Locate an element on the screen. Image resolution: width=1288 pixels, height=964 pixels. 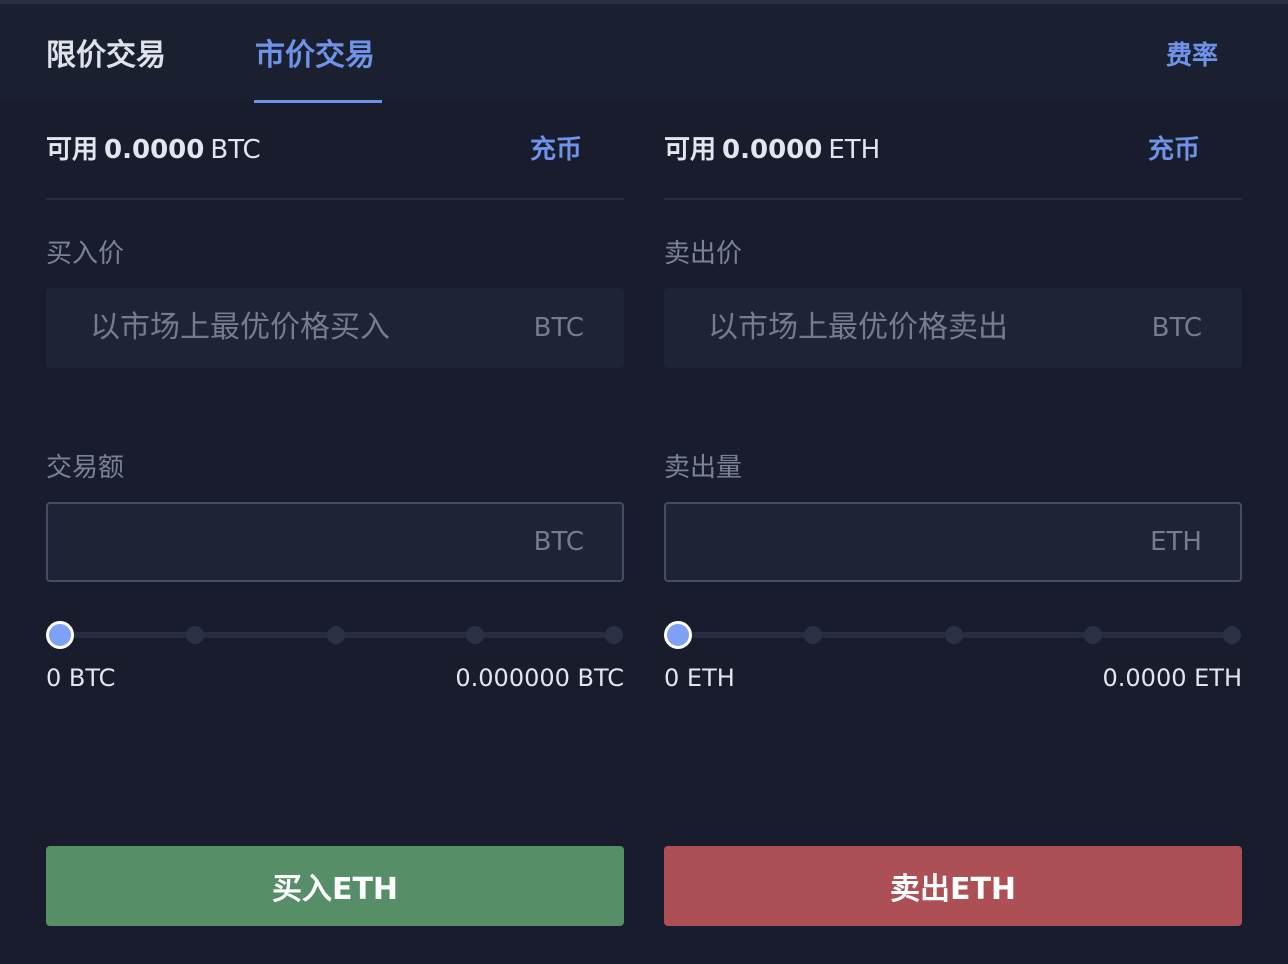
fee-rate-link: 费率 is located at coordinates (1192, 56).